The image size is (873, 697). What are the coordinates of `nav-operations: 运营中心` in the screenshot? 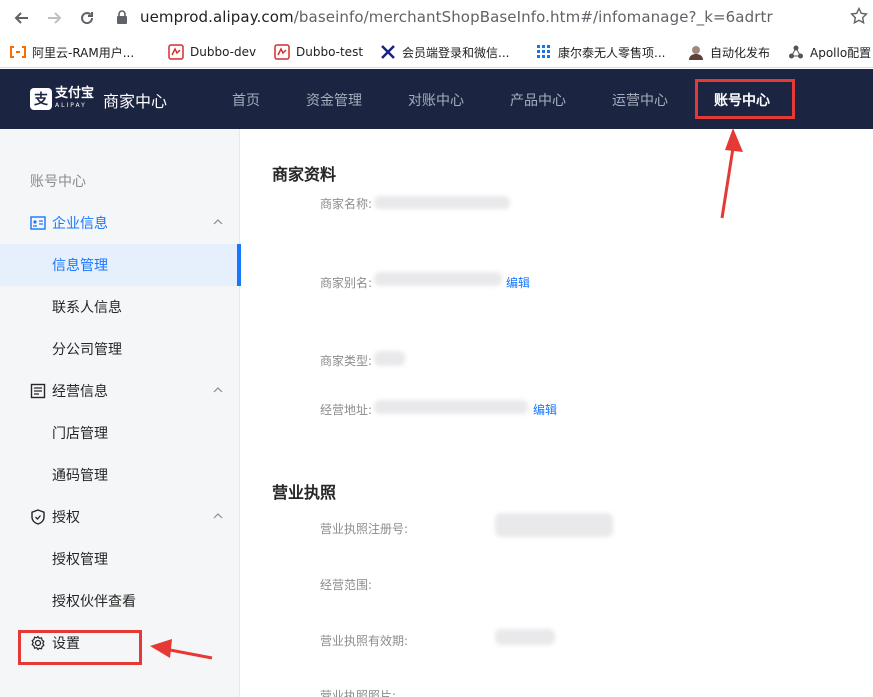 It's located at (640, 100).